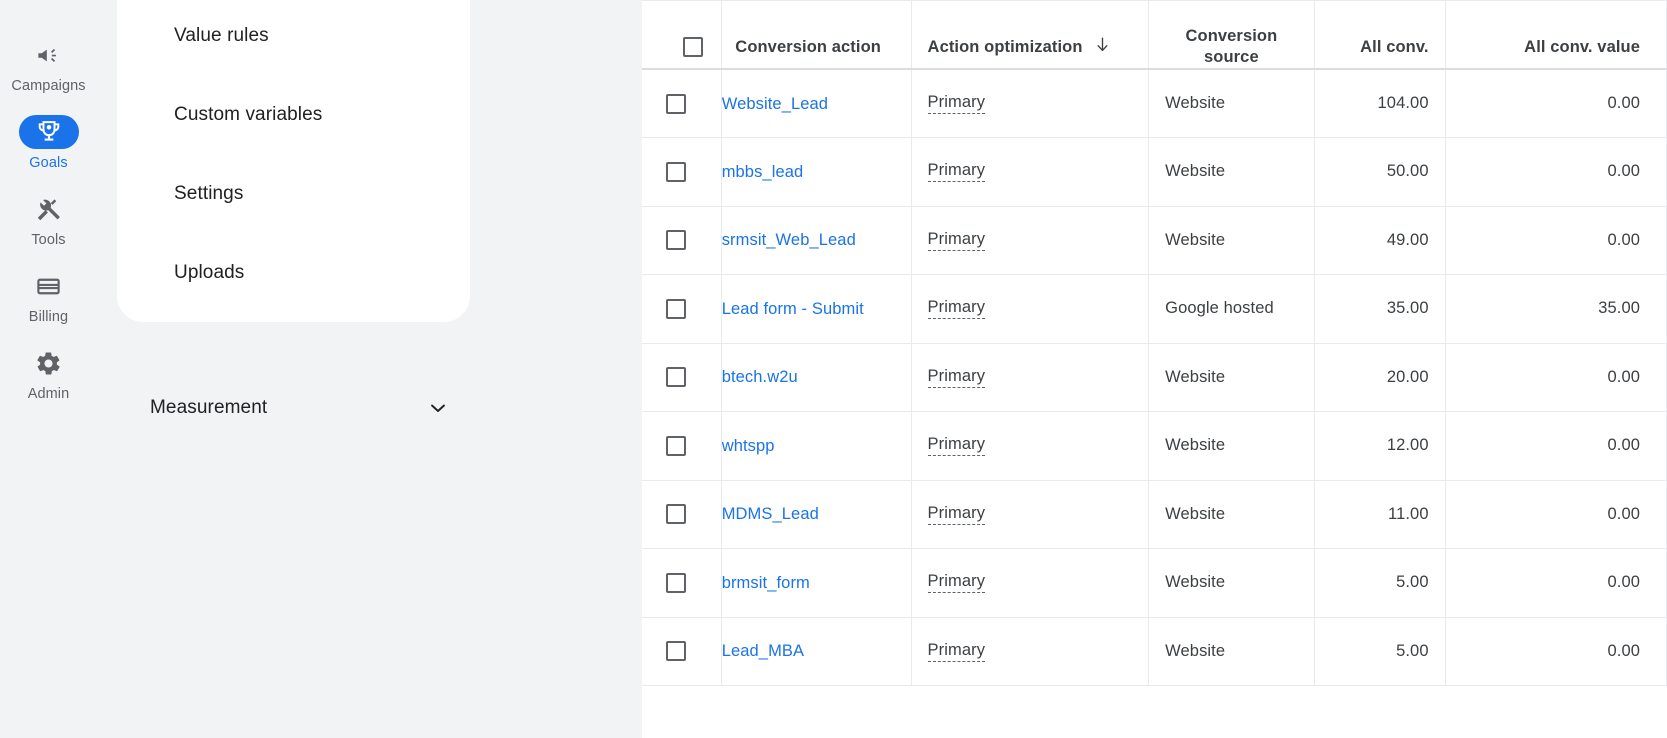 The image size is (1667, 738). Describe the element at coordinates (808, 172) in the screenshot. I see `conversion-action-link: mbbs_lead` at that location.